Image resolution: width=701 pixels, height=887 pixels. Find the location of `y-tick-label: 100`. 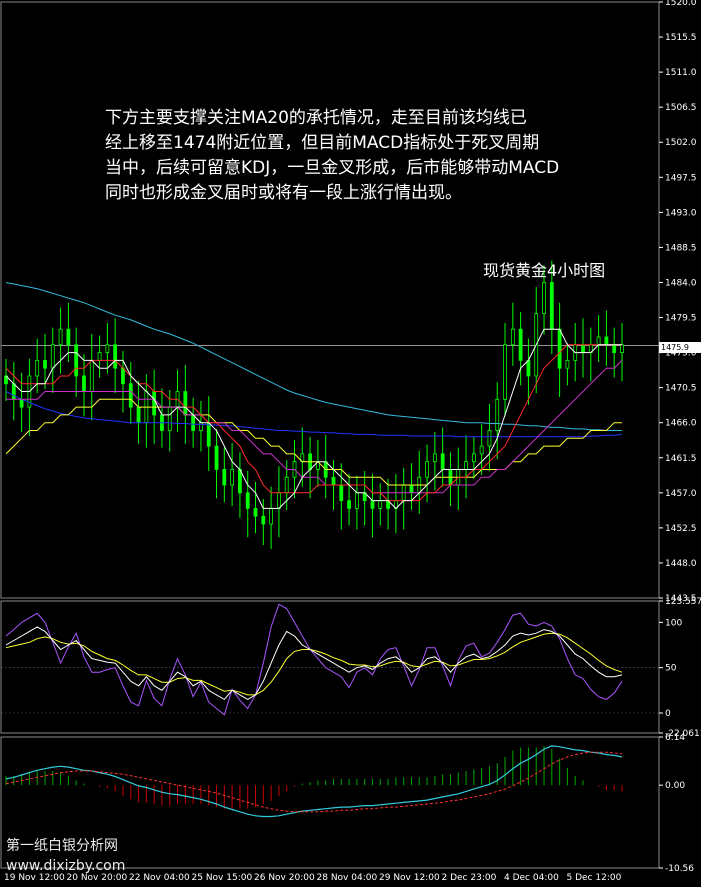

y-tick-label: 100 is located at coordinates (673, 623).